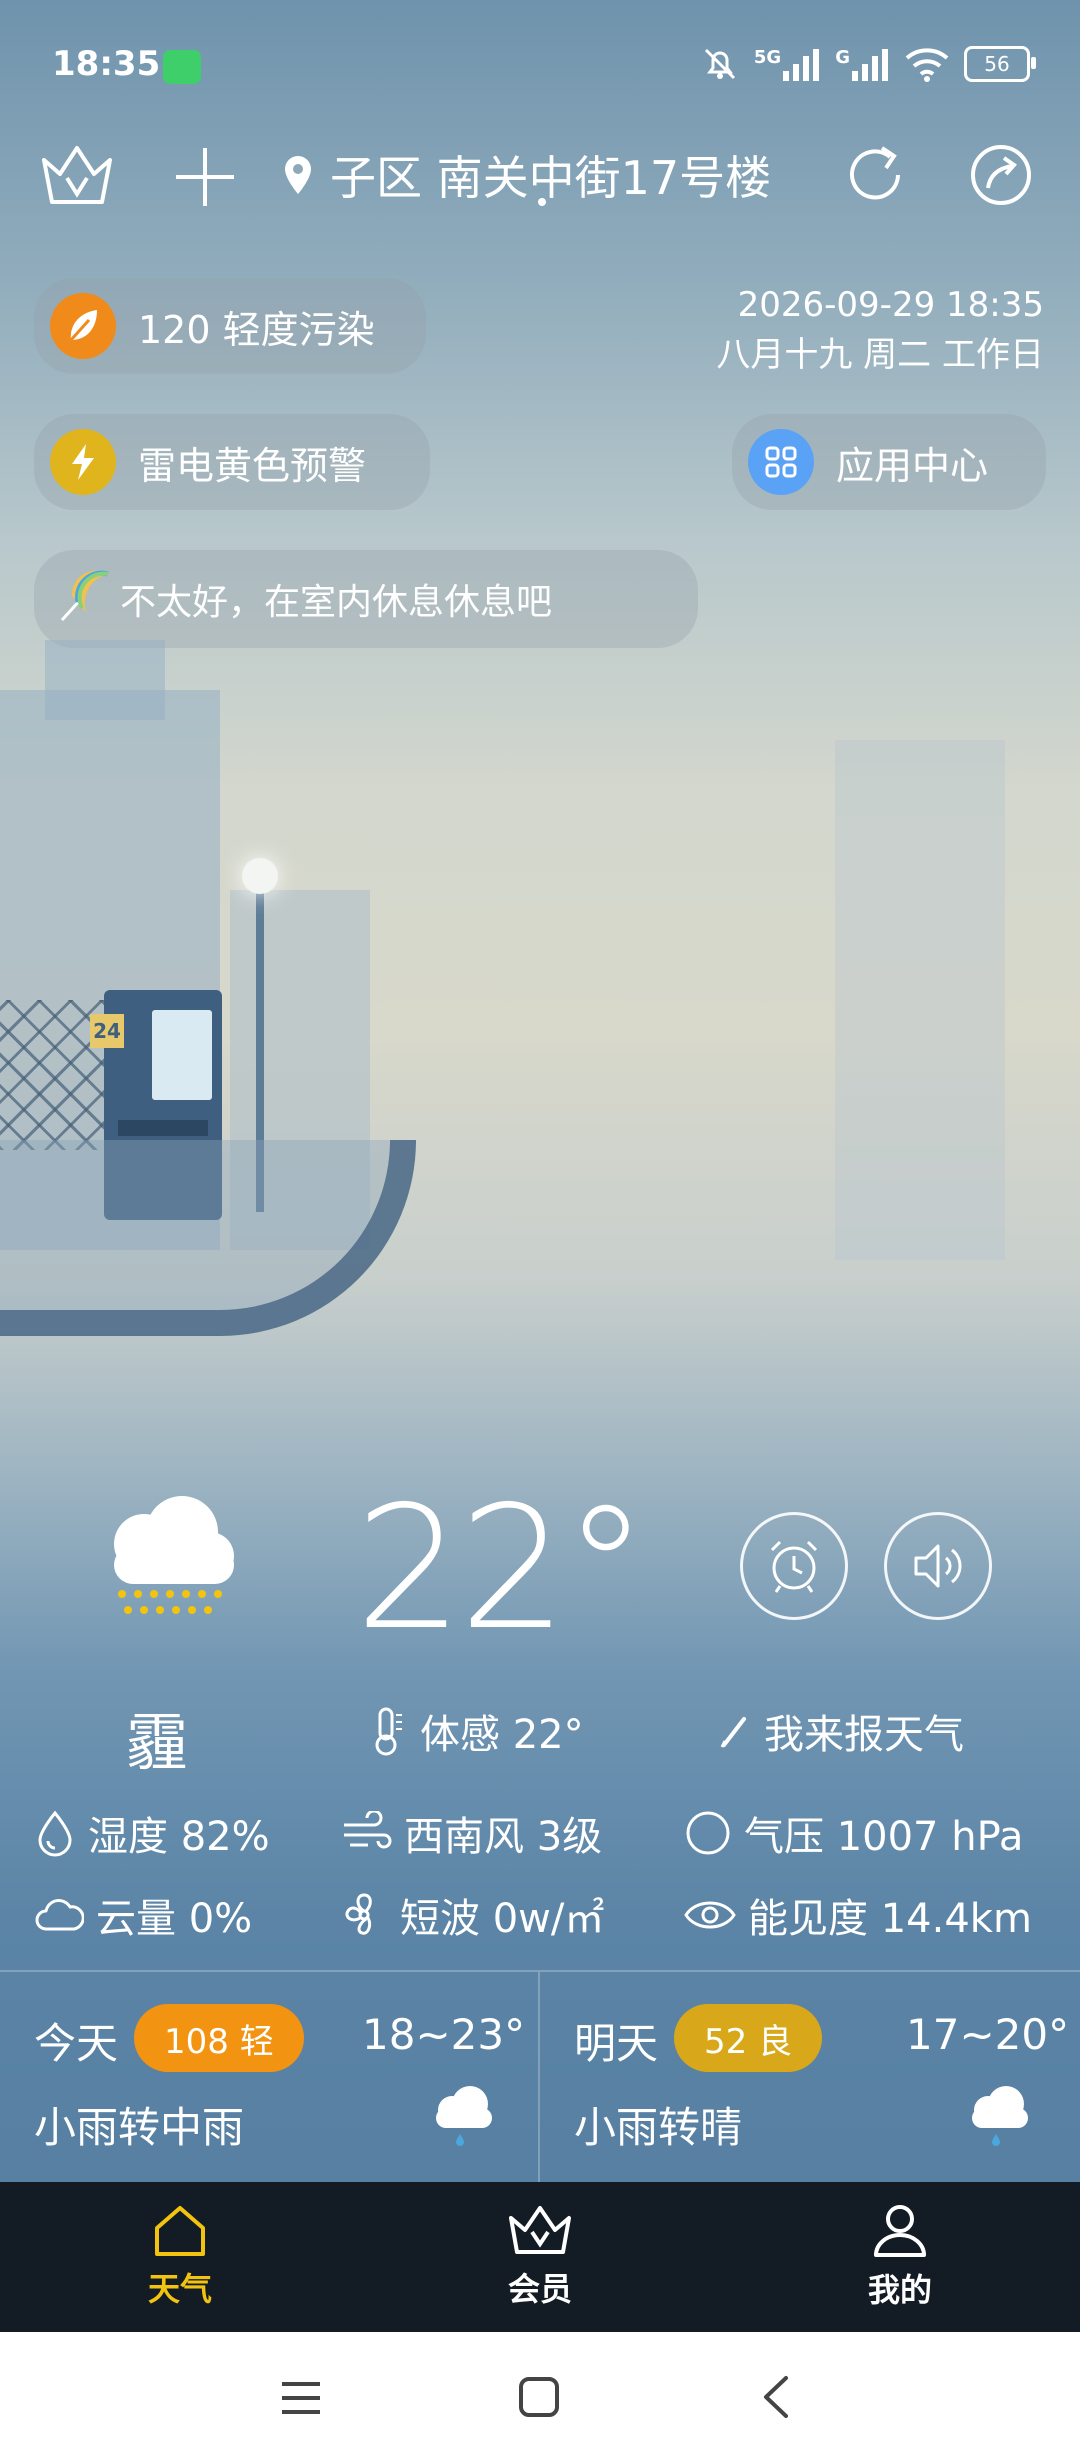 This screenshot has height=2460, width=1080. I want to click on status-time: 18:35, so click(106, 64).